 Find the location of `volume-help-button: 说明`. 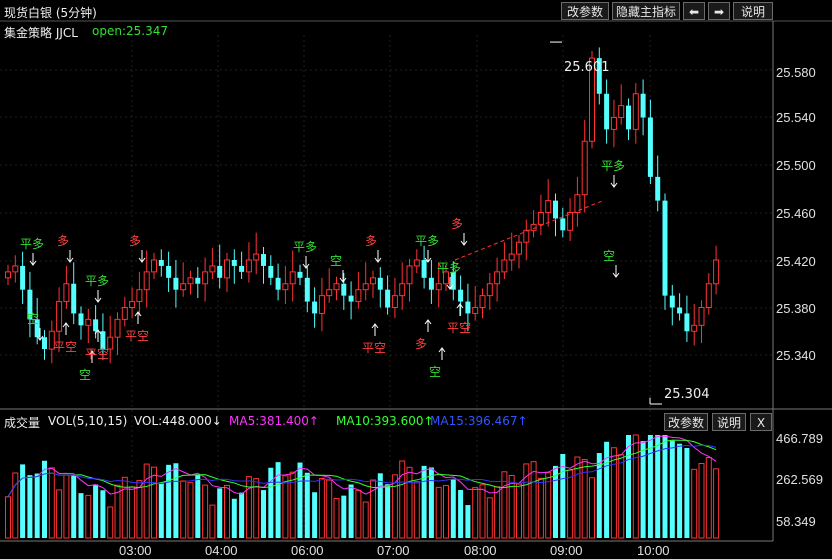

volume-help-button: 说明 is located at coordinates (729, 422).